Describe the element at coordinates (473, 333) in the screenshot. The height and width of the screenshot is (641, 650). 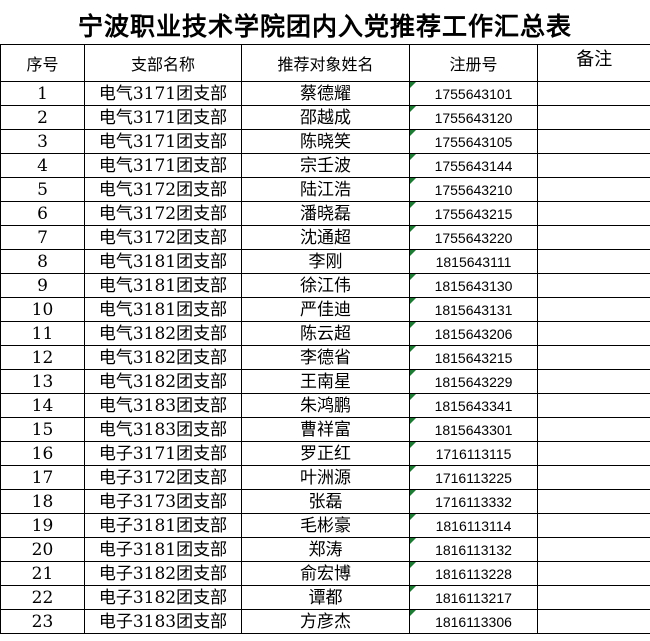
I see `cell-reg: 1815643206` at that location.